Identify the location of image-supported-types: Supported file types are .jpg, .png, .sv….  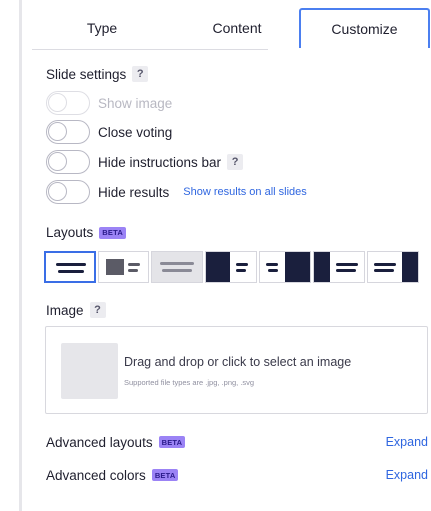
(189, 382).